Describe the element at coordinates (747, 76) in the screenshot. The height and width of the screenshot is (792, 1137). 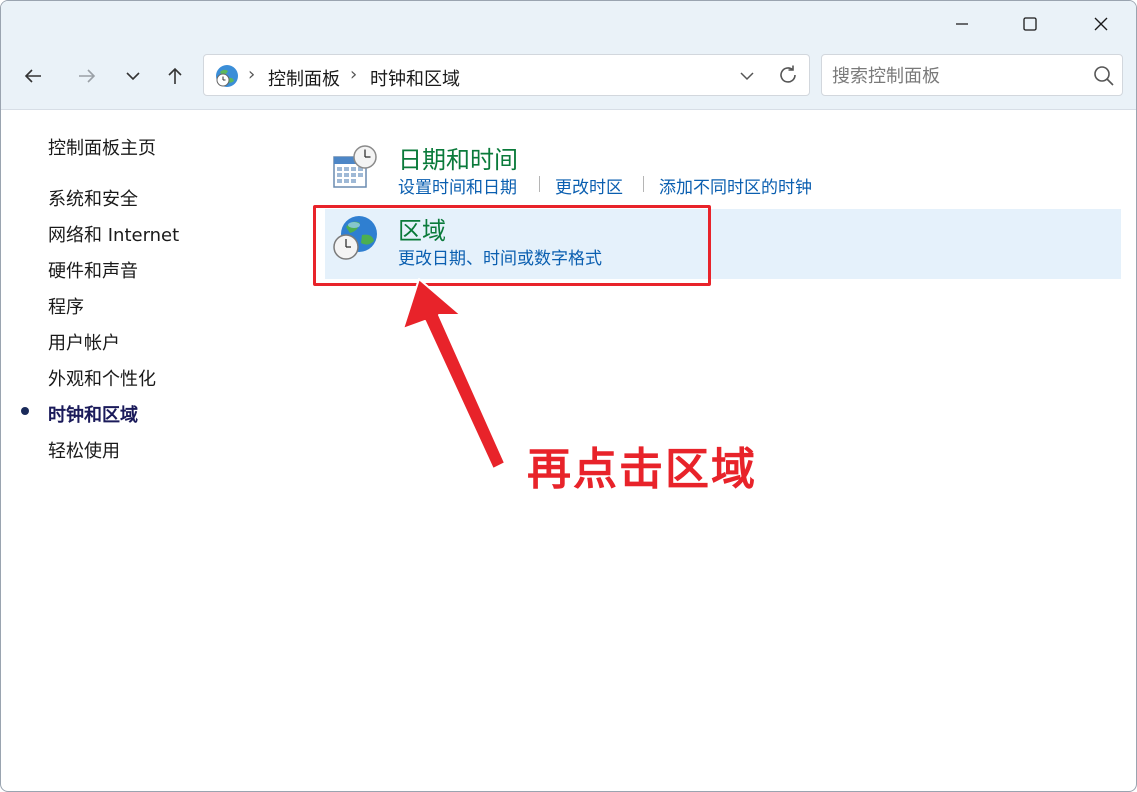
I see `address-history-chevron-icon` at that location.